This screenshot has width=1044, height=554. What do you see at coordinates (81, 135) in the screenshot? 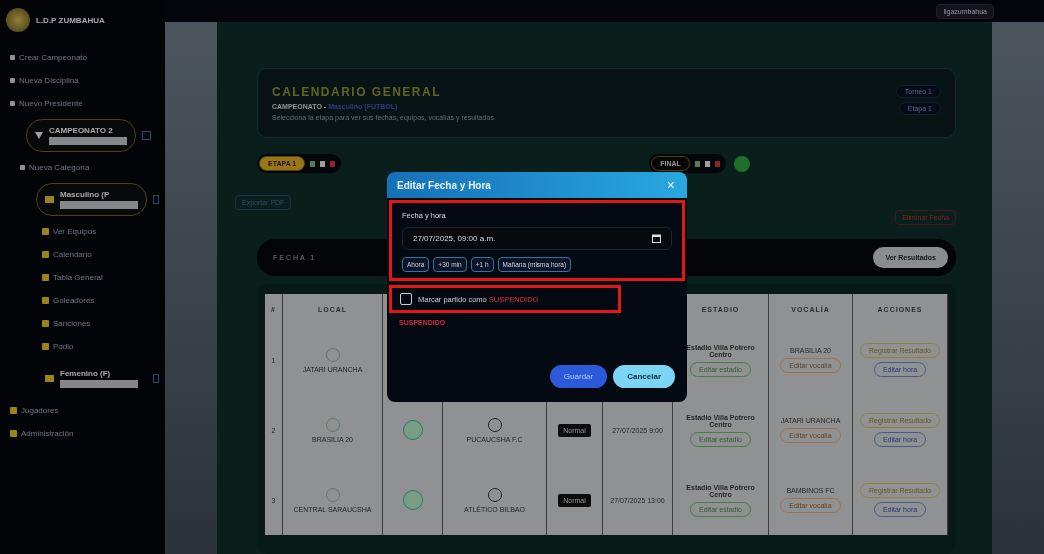
I see `championship-selector: CAMPEONATO 2` at bounding box center [81, 135].